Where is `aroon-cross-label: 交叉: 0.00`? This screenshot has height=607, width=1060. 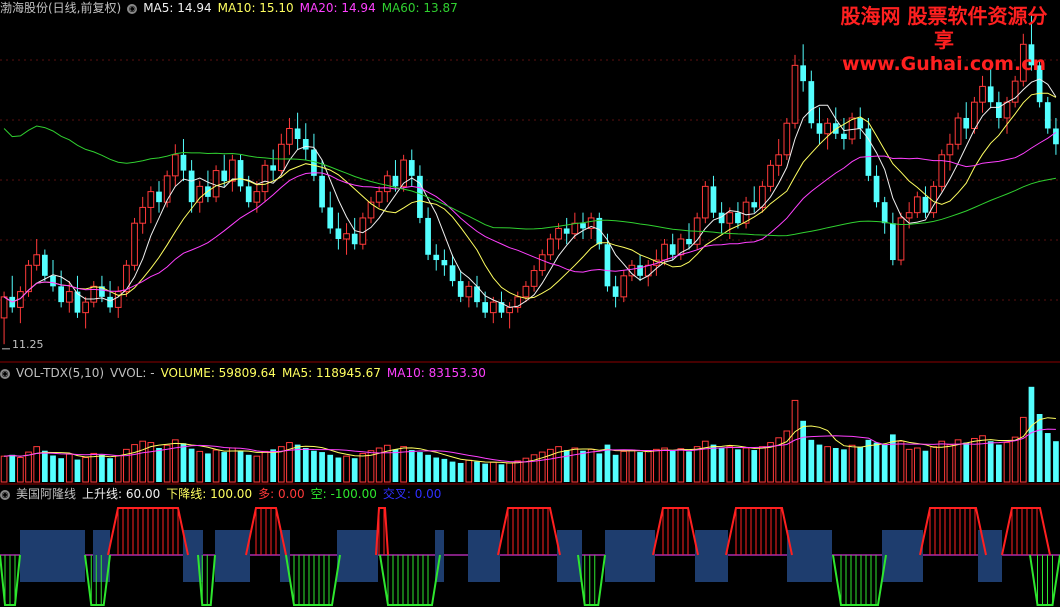
aroon-cross-label: 交叉: 0.00 is located at coordinates (412, 494).